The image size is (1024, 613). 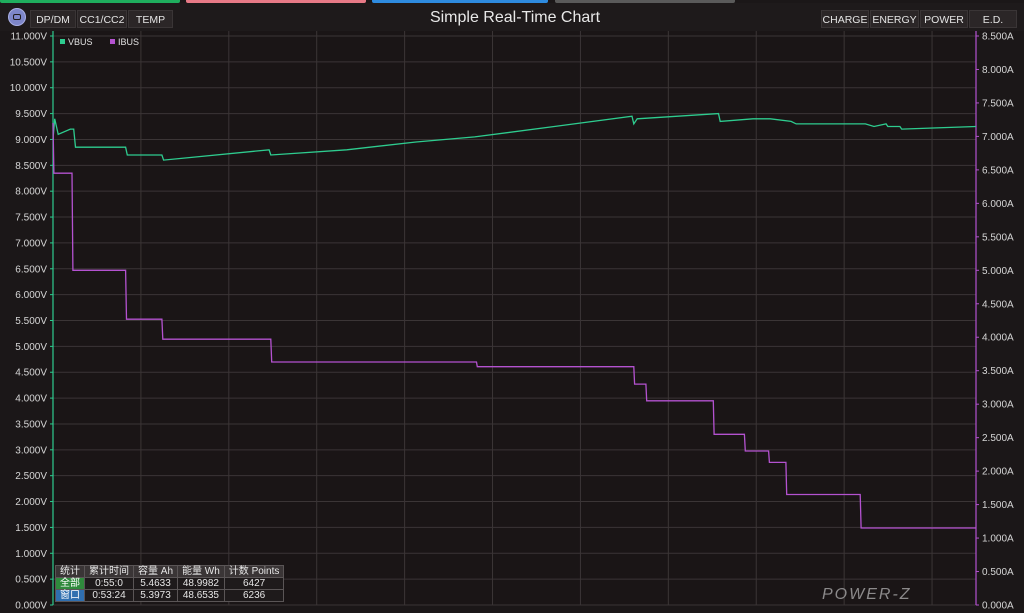 What do you see at coordinates (998, 304) in the screenshot?
I see `right-tick-label: 4.500A` at bounding box center [998, 304].